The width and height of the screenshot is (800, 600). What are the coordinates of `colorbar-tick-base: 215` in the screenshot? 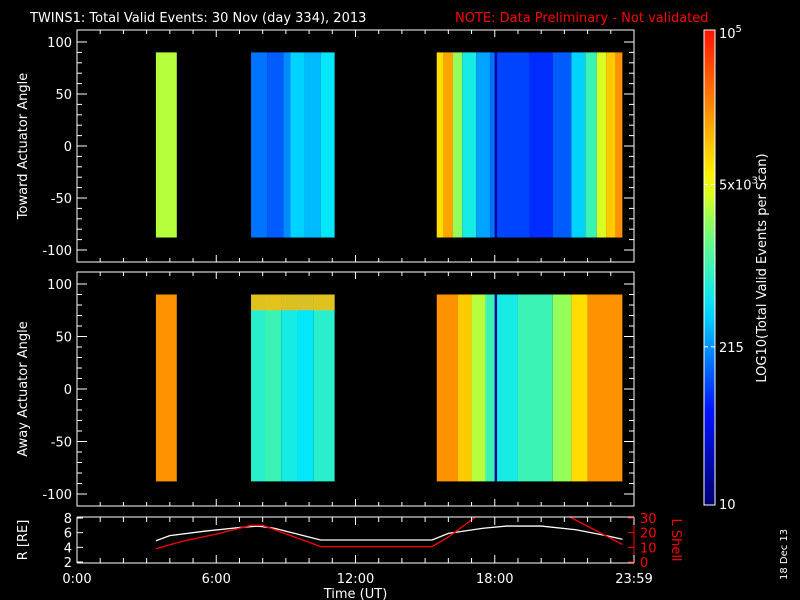 It's located at (731, 348).